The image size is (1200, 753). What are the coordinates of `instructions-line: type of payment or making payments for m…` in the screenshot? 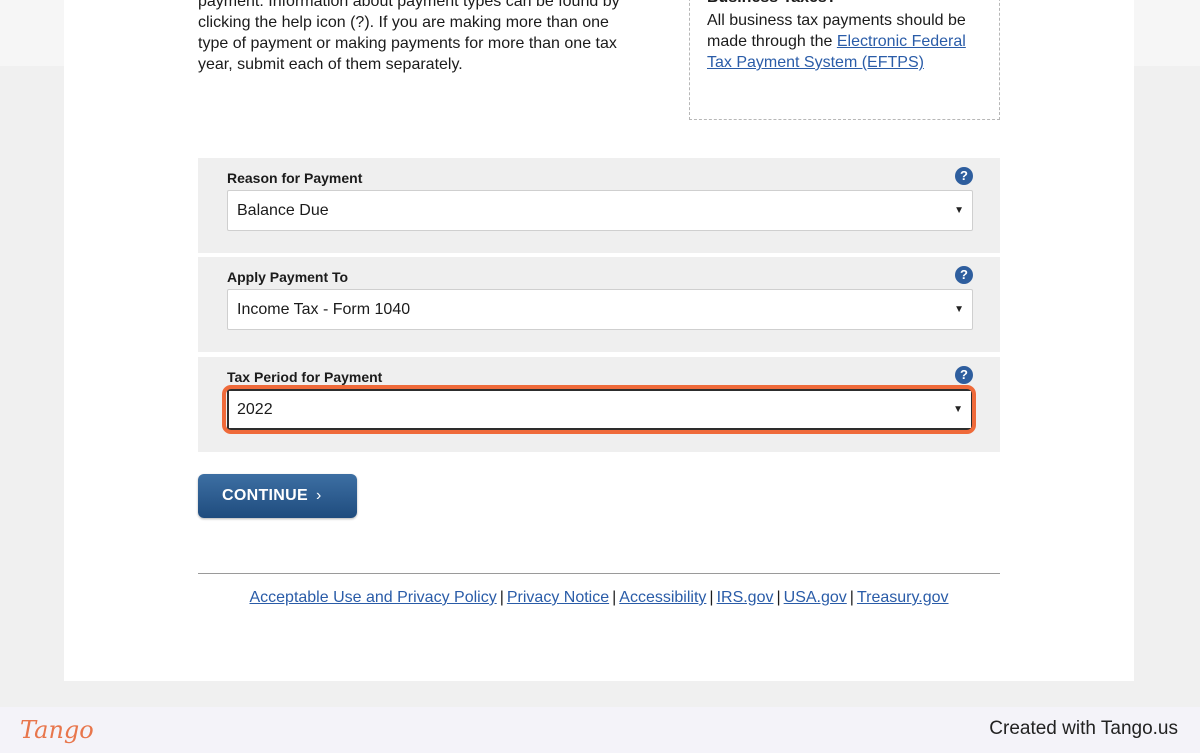 It's located at (407, 43).